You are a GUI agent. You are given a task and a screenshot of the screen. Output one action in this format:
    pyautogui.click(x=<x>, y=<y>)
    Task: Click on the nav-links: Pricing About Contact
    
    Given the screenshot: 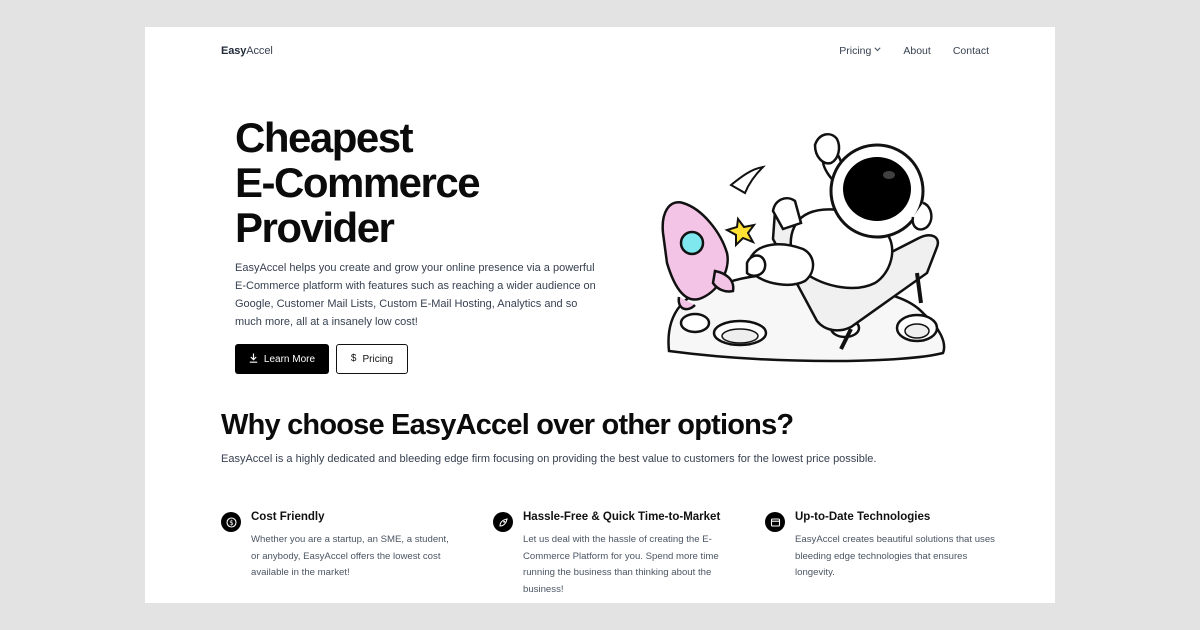 What is the action you would take?
    pyautogui.click(x=914, y=51)
    